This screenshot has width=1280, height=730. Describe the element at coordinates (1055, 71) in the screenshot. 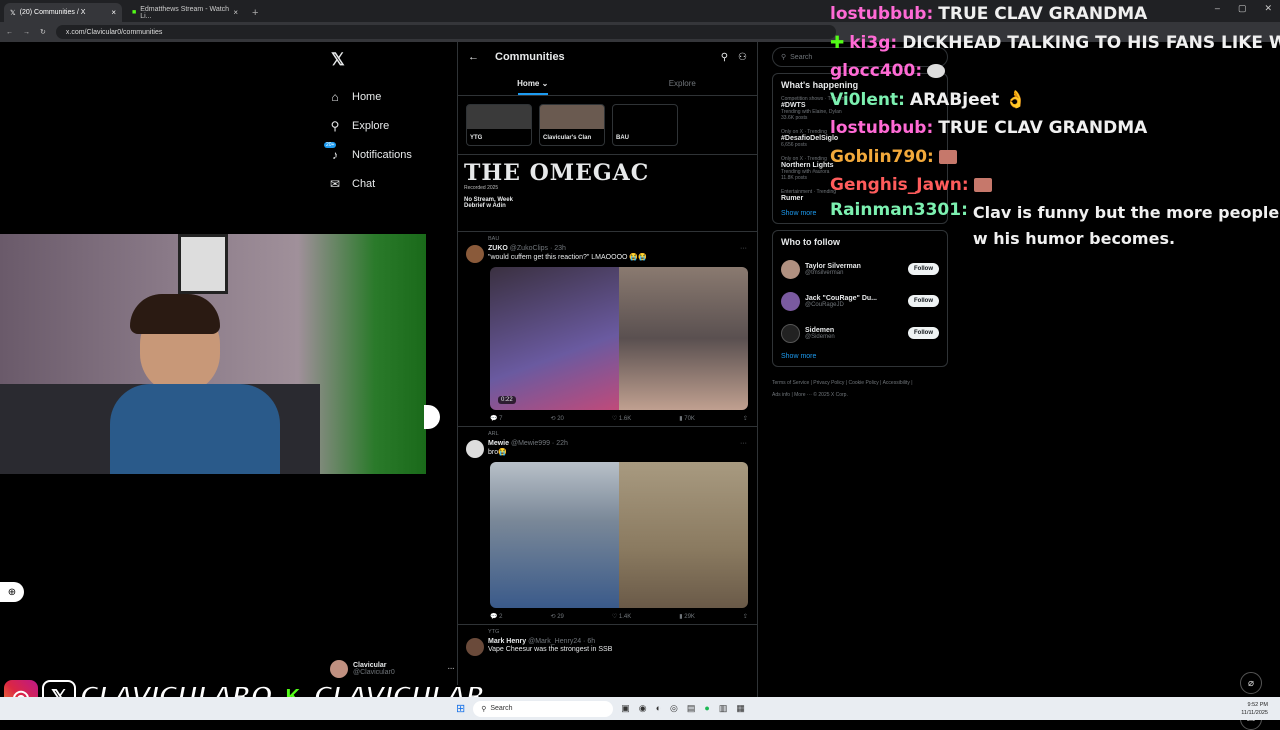

I see `chat-message: glocc400:` at that location.